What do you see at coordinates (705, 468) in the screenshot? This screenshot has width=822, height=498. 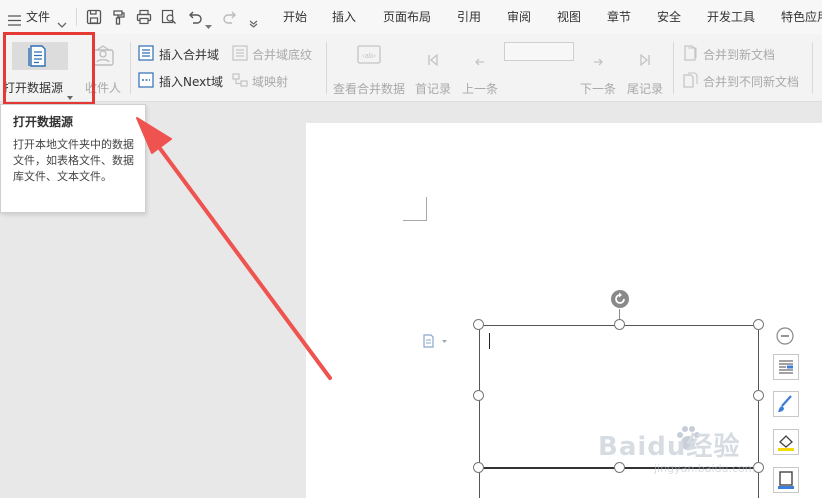 I see `watermark-url: jingyan.baidu.com` at bounding box center [705, 468].